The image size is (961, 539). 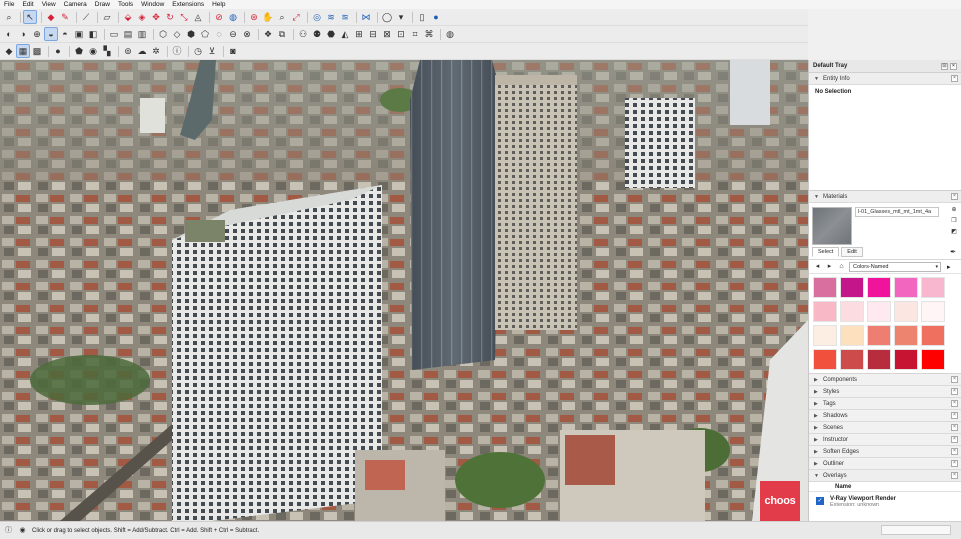 What do you see at coordinates (885, 476) in the screenshot?
I see `panel-header-overlays: ▼ Overlays ×` at bounding box center [885, 476].